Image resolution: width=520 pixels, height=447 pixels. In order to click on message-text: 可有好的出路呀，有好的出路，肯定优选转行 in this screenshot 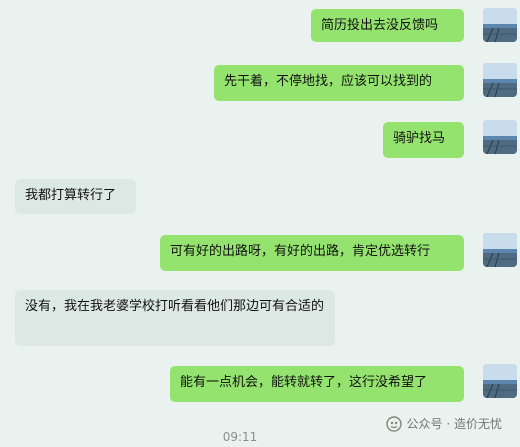, I will do `click(300, 251)`.